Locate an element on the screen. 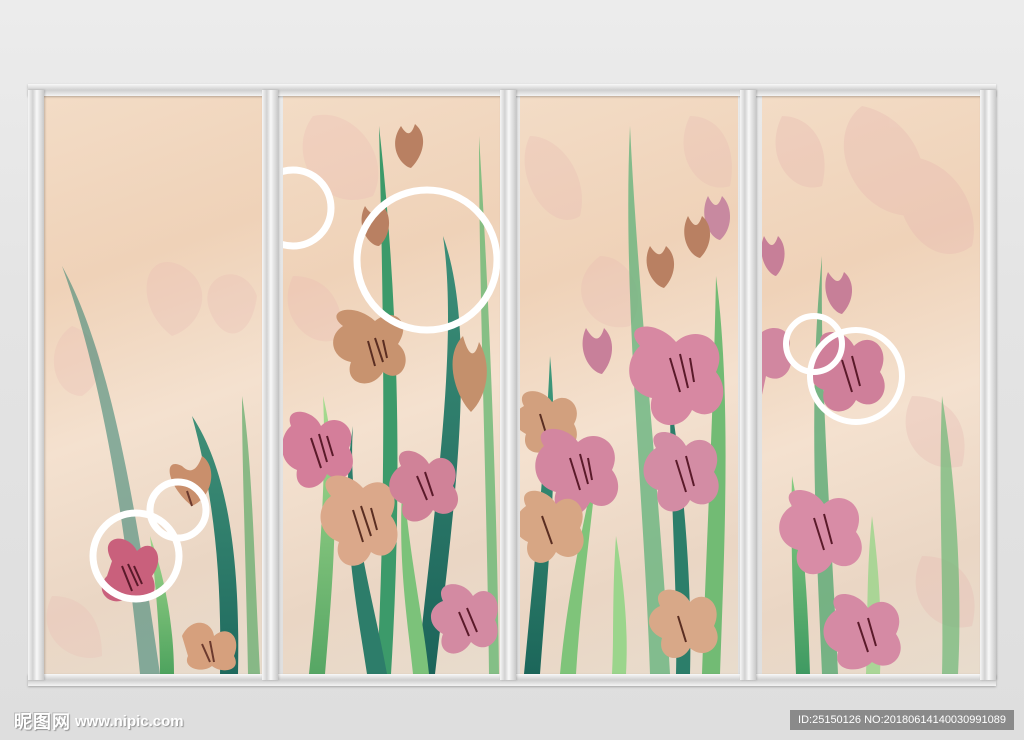  frame-post-left is located at coordinates (36, 385).